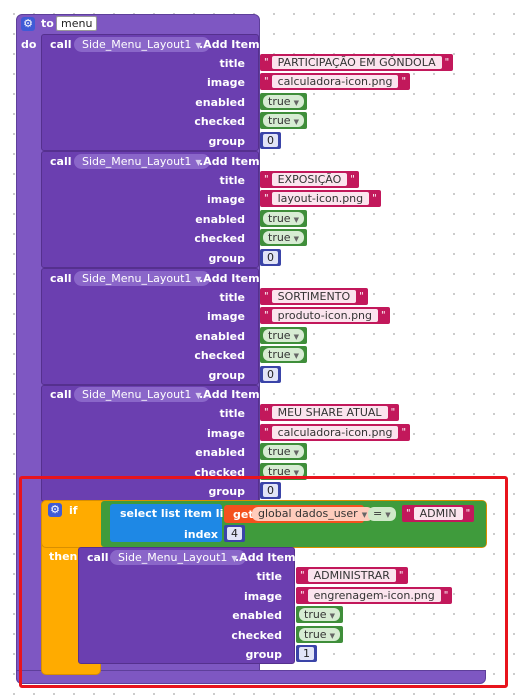  I want to click on procedure-name: menu, so click(77, 23).